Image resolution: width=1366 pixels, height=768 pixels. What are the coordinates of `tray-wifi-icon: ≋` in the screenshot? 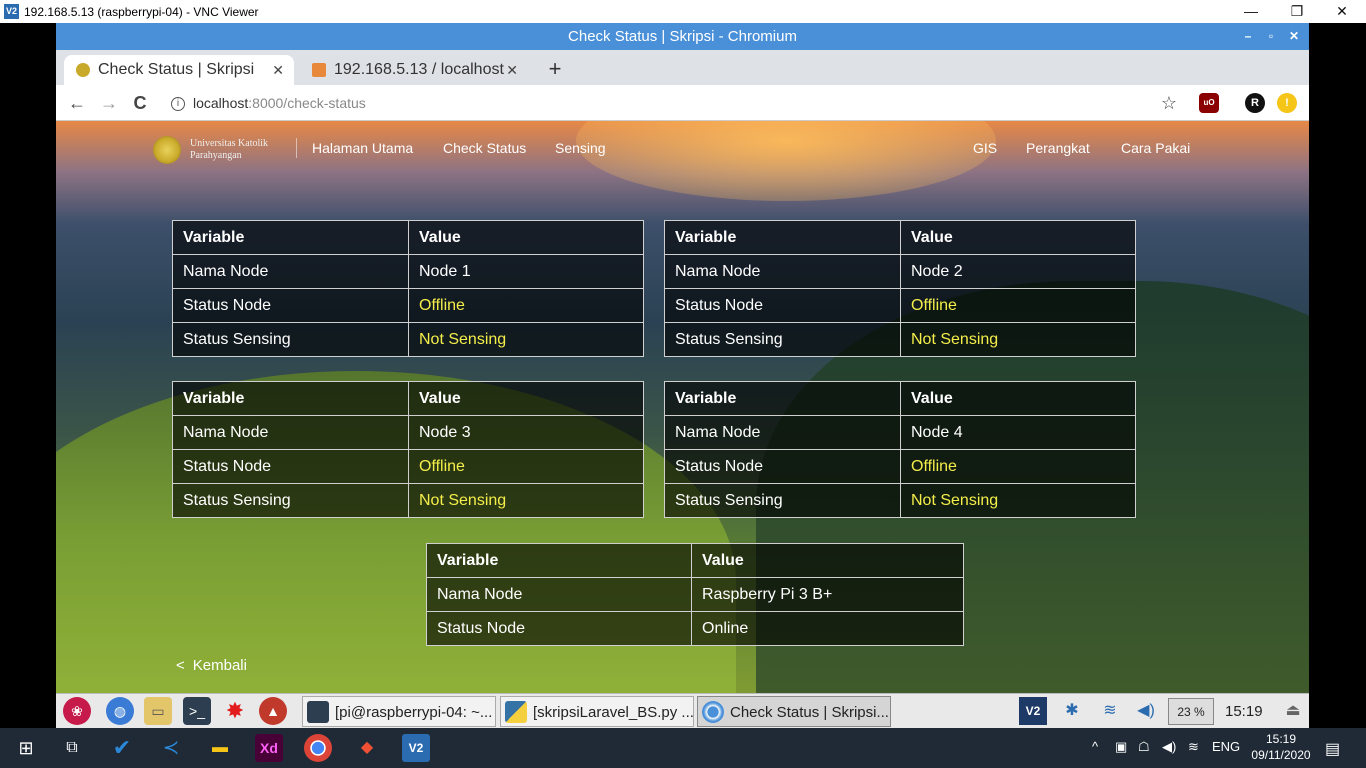 It's located at (1193, 747).